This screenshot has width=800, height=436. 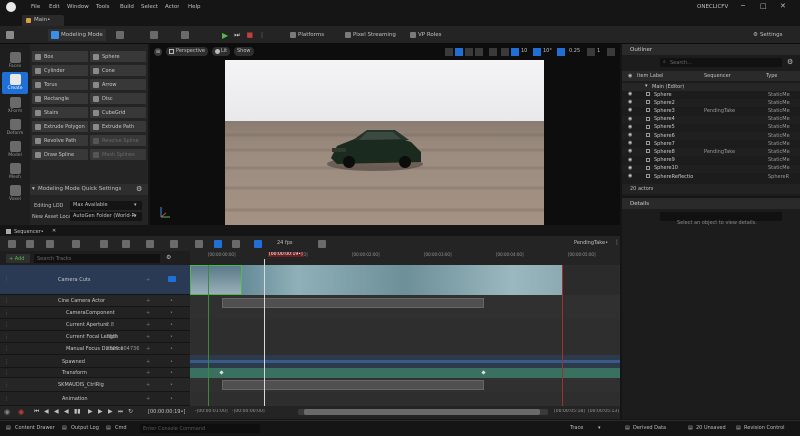 What do you see at coordinates (783, 6) in the screenshot?
I see `close-icon: ✕` at bounding box center [783, 6].